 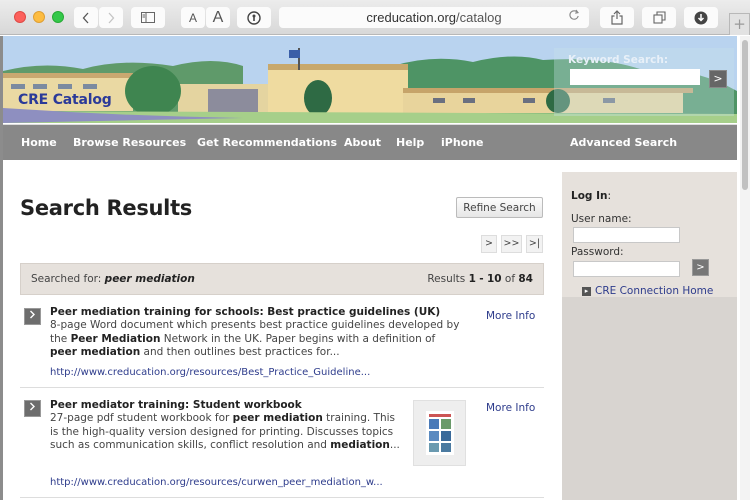 What do you see at coordinates (479, 17) in the screenshot?
I see `url-path: /catalog` at bounding box center [479, 17].